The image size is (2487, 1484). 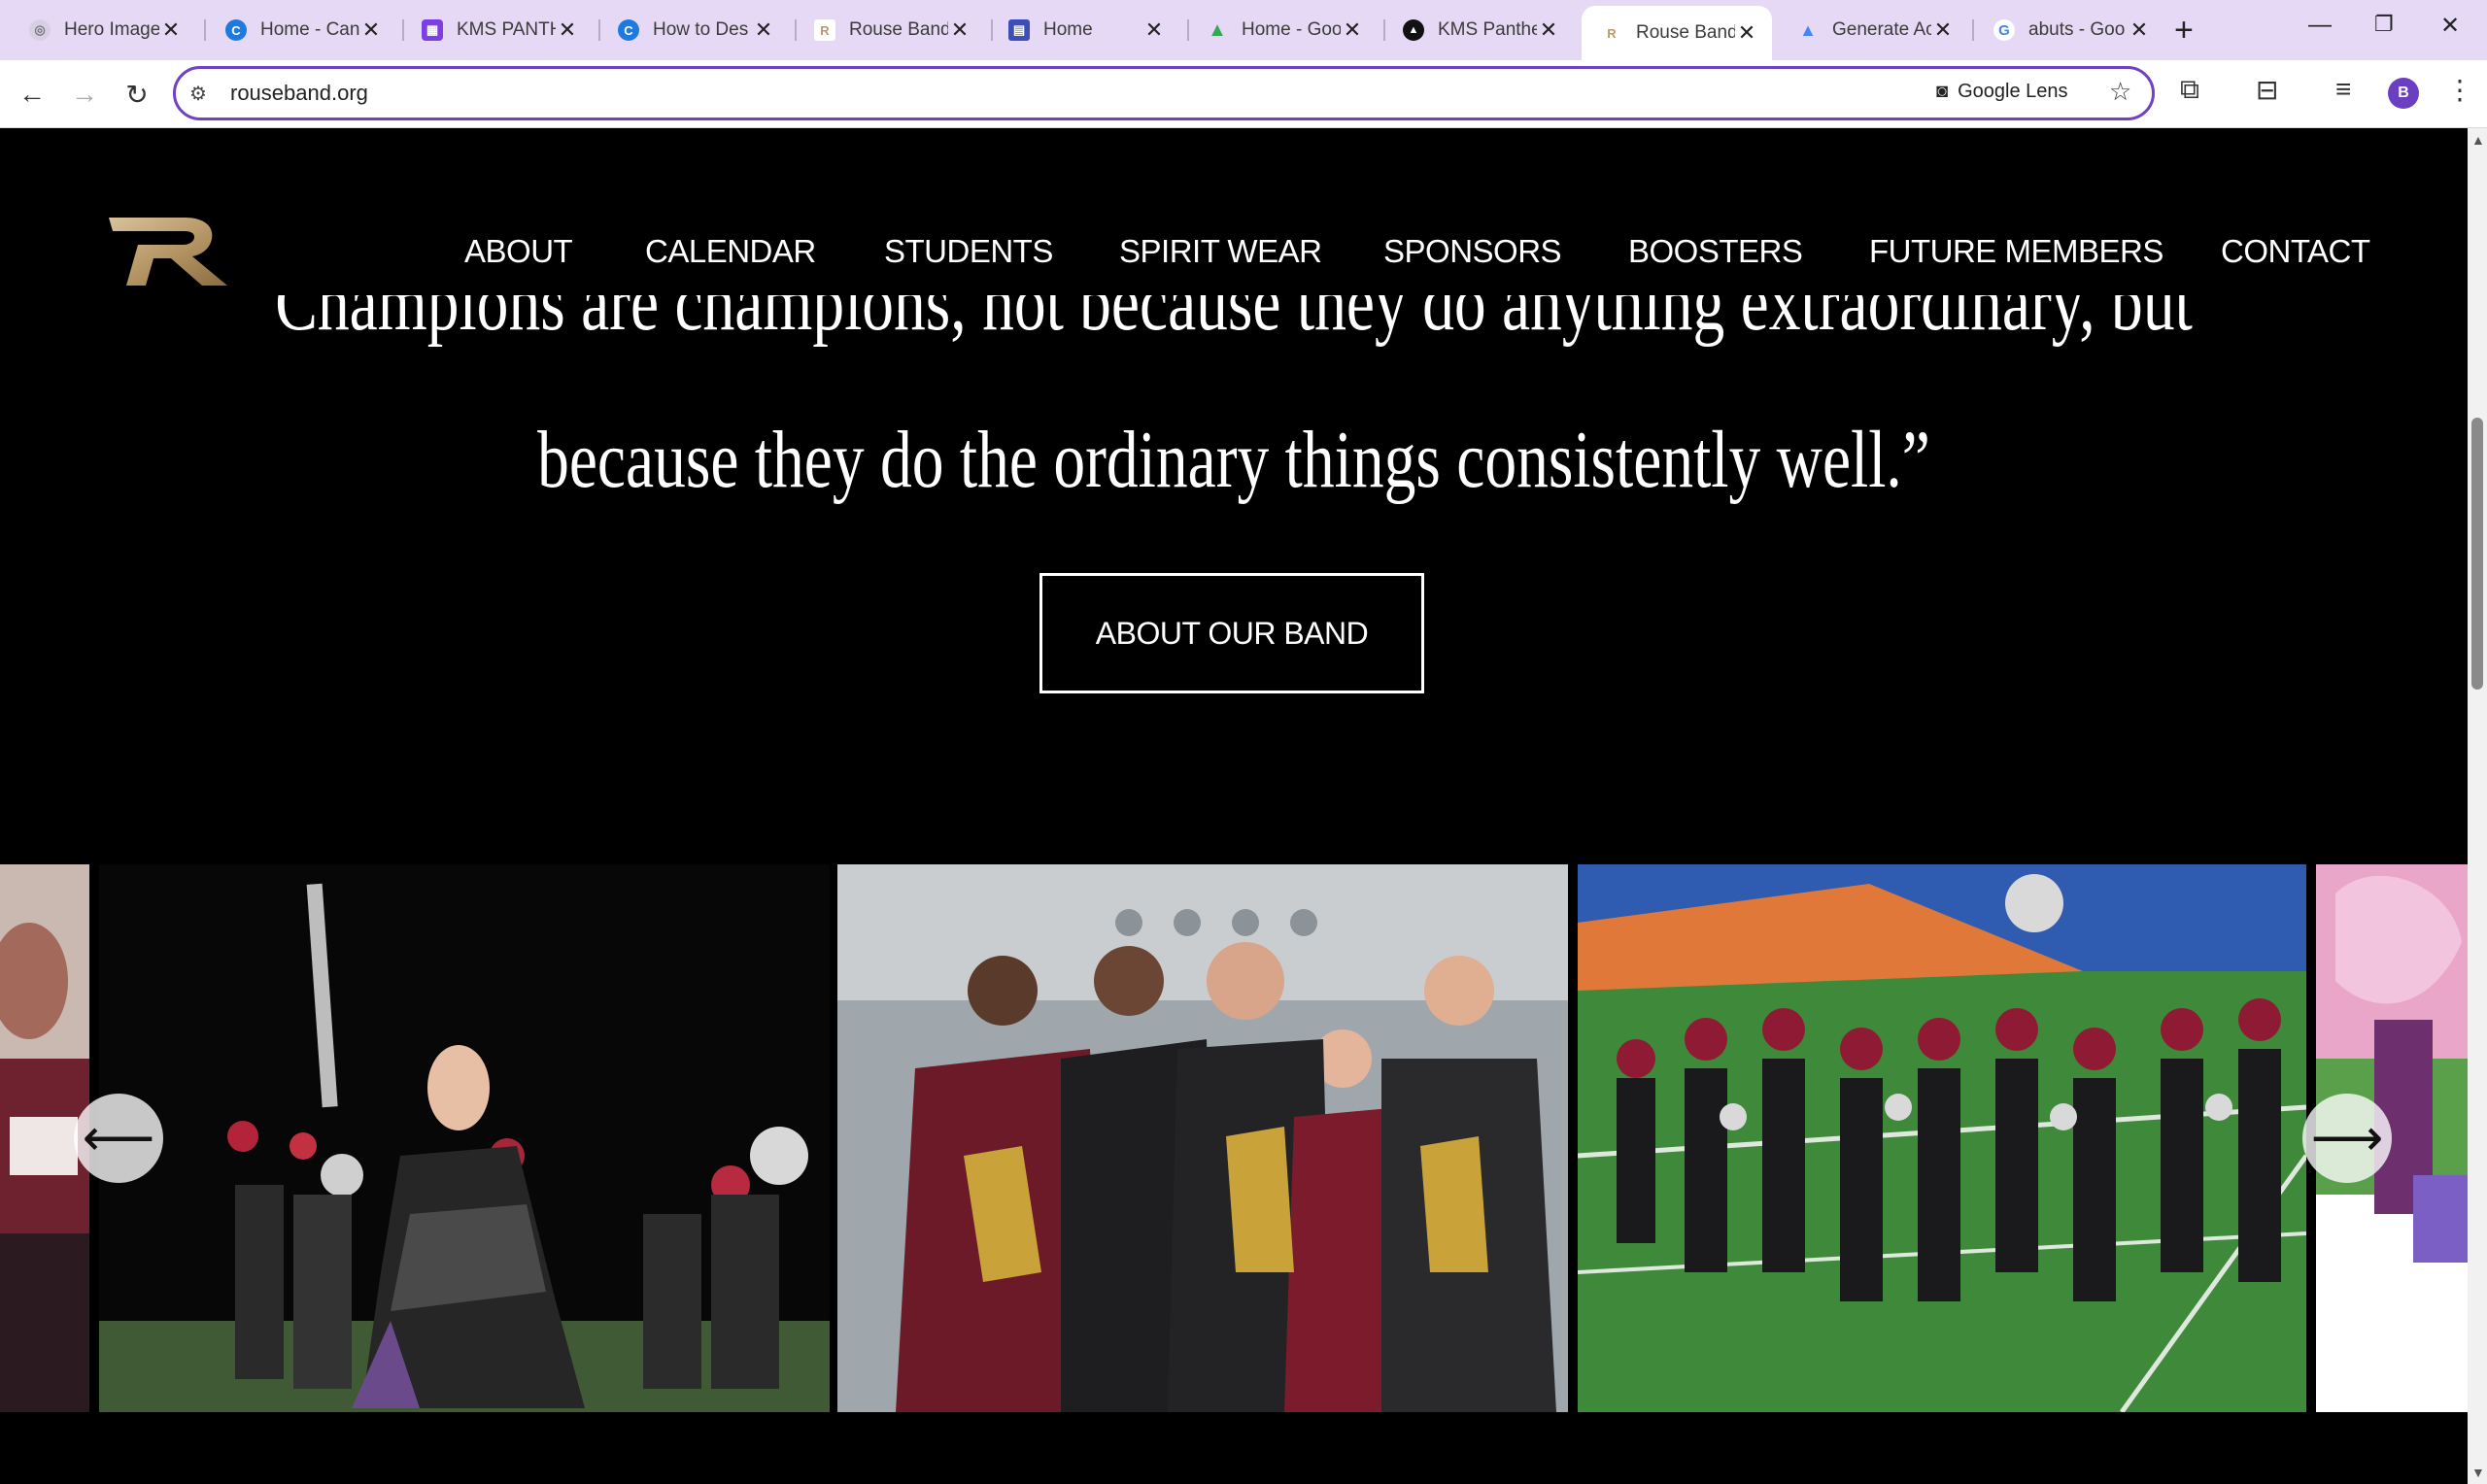 I want to click on tab-title: Hero Image, so click(x=111, y=29).